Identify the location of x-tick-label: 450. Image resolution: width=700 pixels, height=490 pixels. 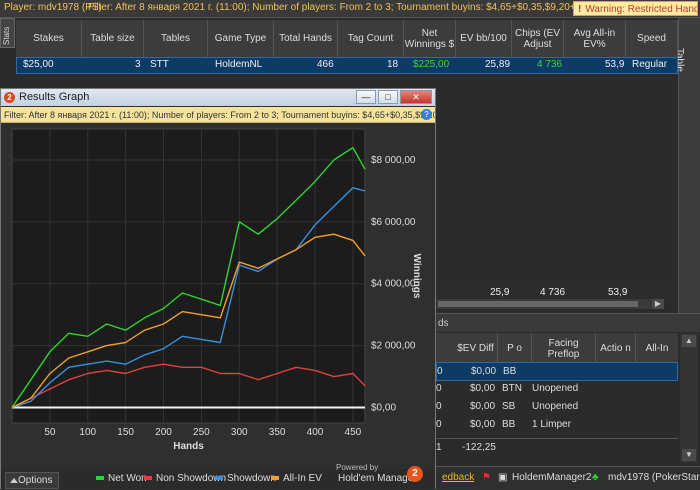
(353, 432).